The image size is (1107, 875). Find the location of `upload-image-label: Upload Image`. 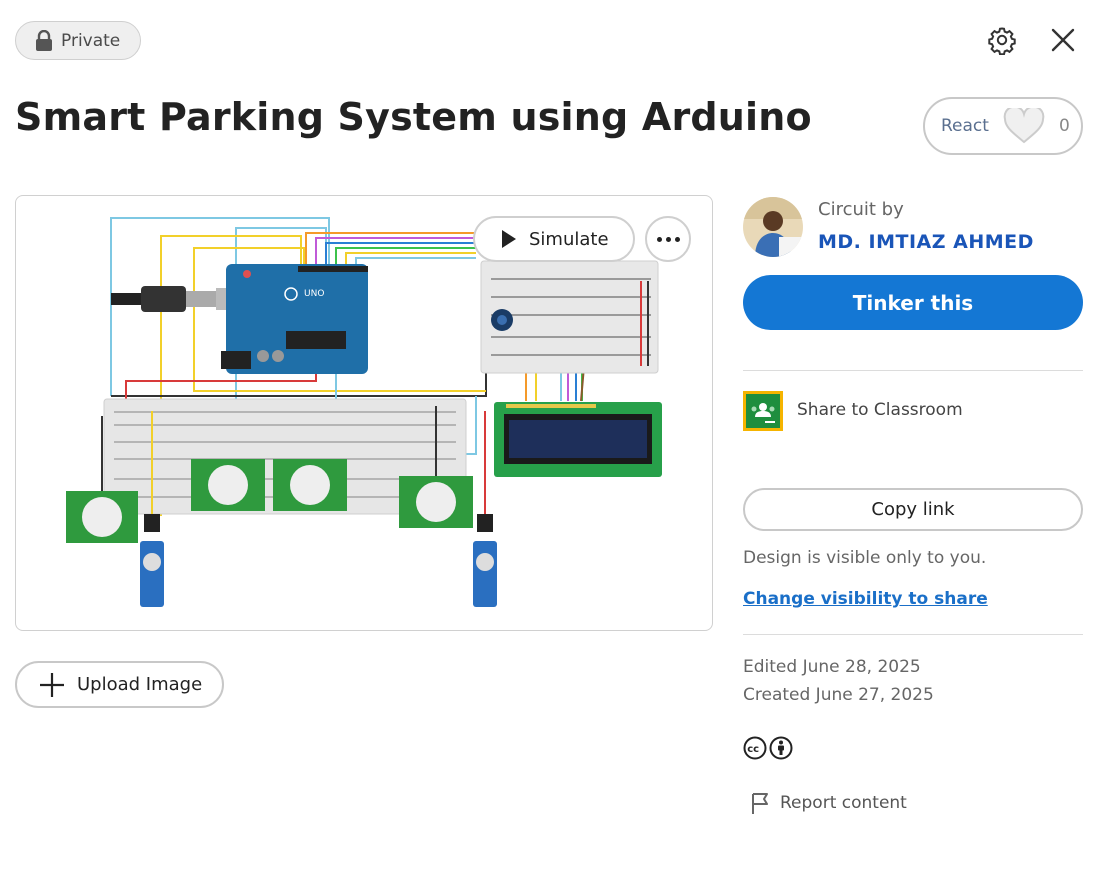

upload-image-label: Upload Image is located at coordinates (140, 684).